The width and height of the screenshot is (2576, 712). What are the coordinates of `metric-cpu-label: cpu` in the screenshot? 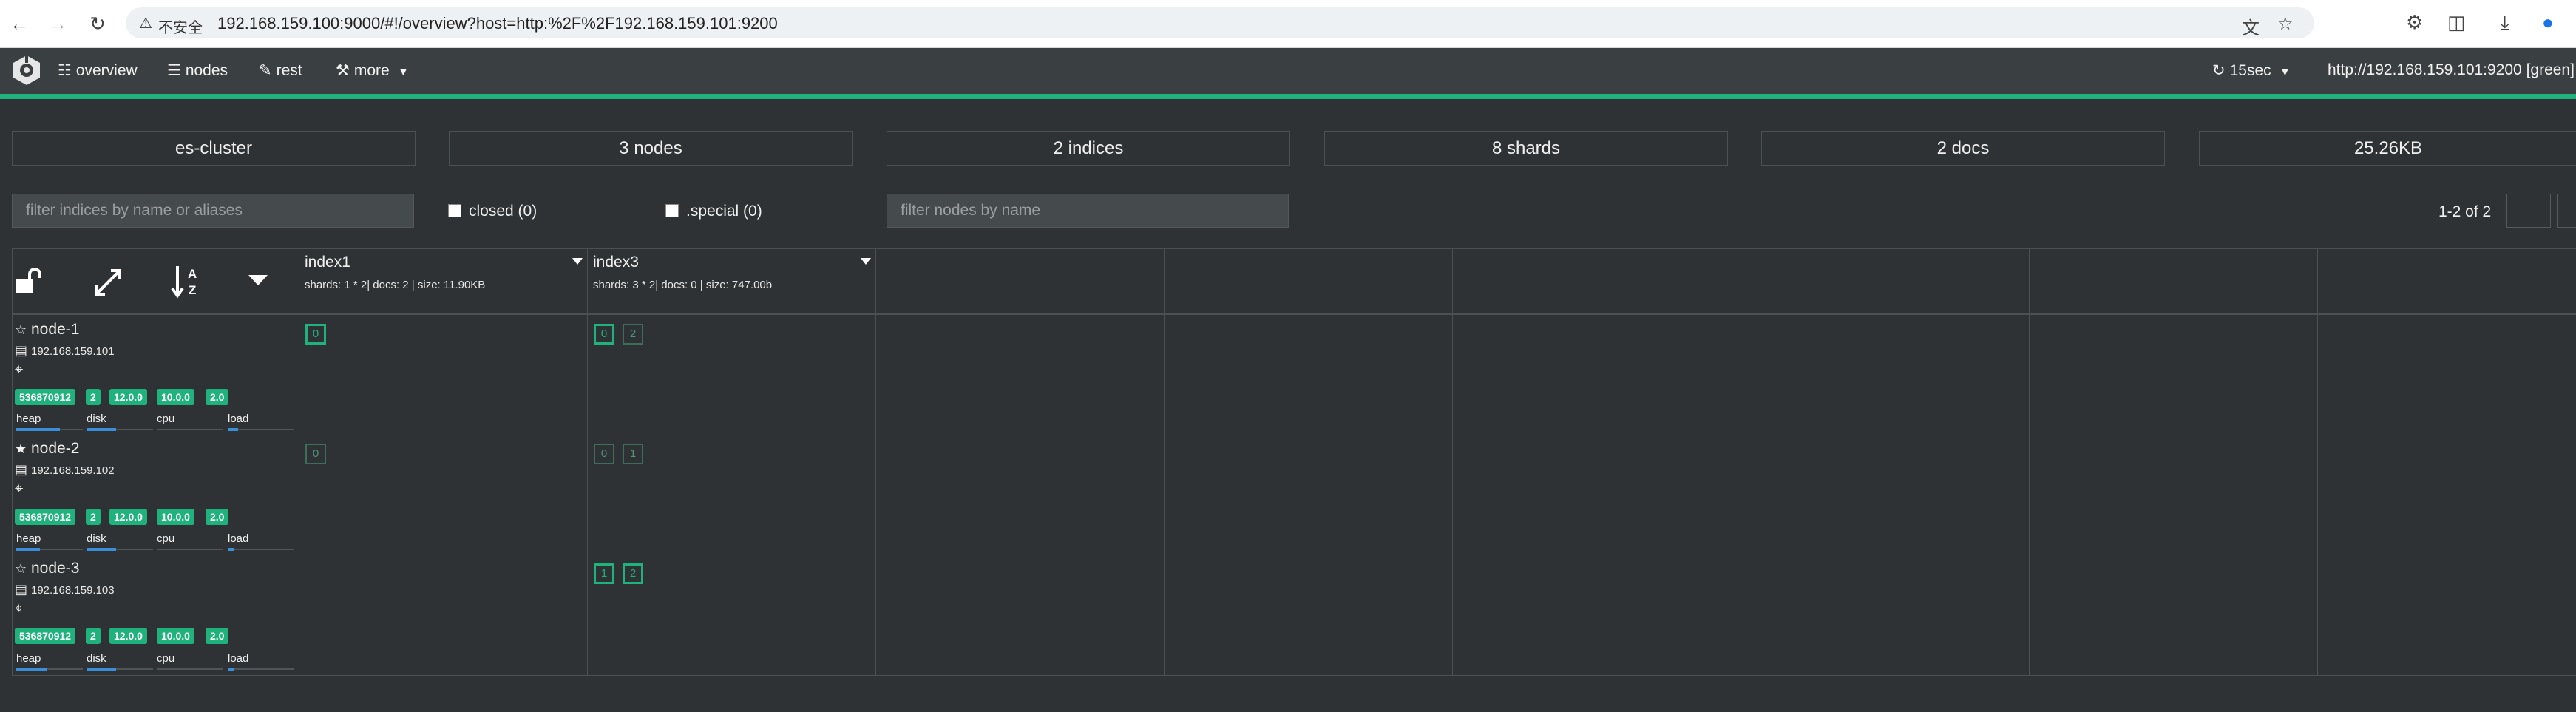 It's located at (166, 419).